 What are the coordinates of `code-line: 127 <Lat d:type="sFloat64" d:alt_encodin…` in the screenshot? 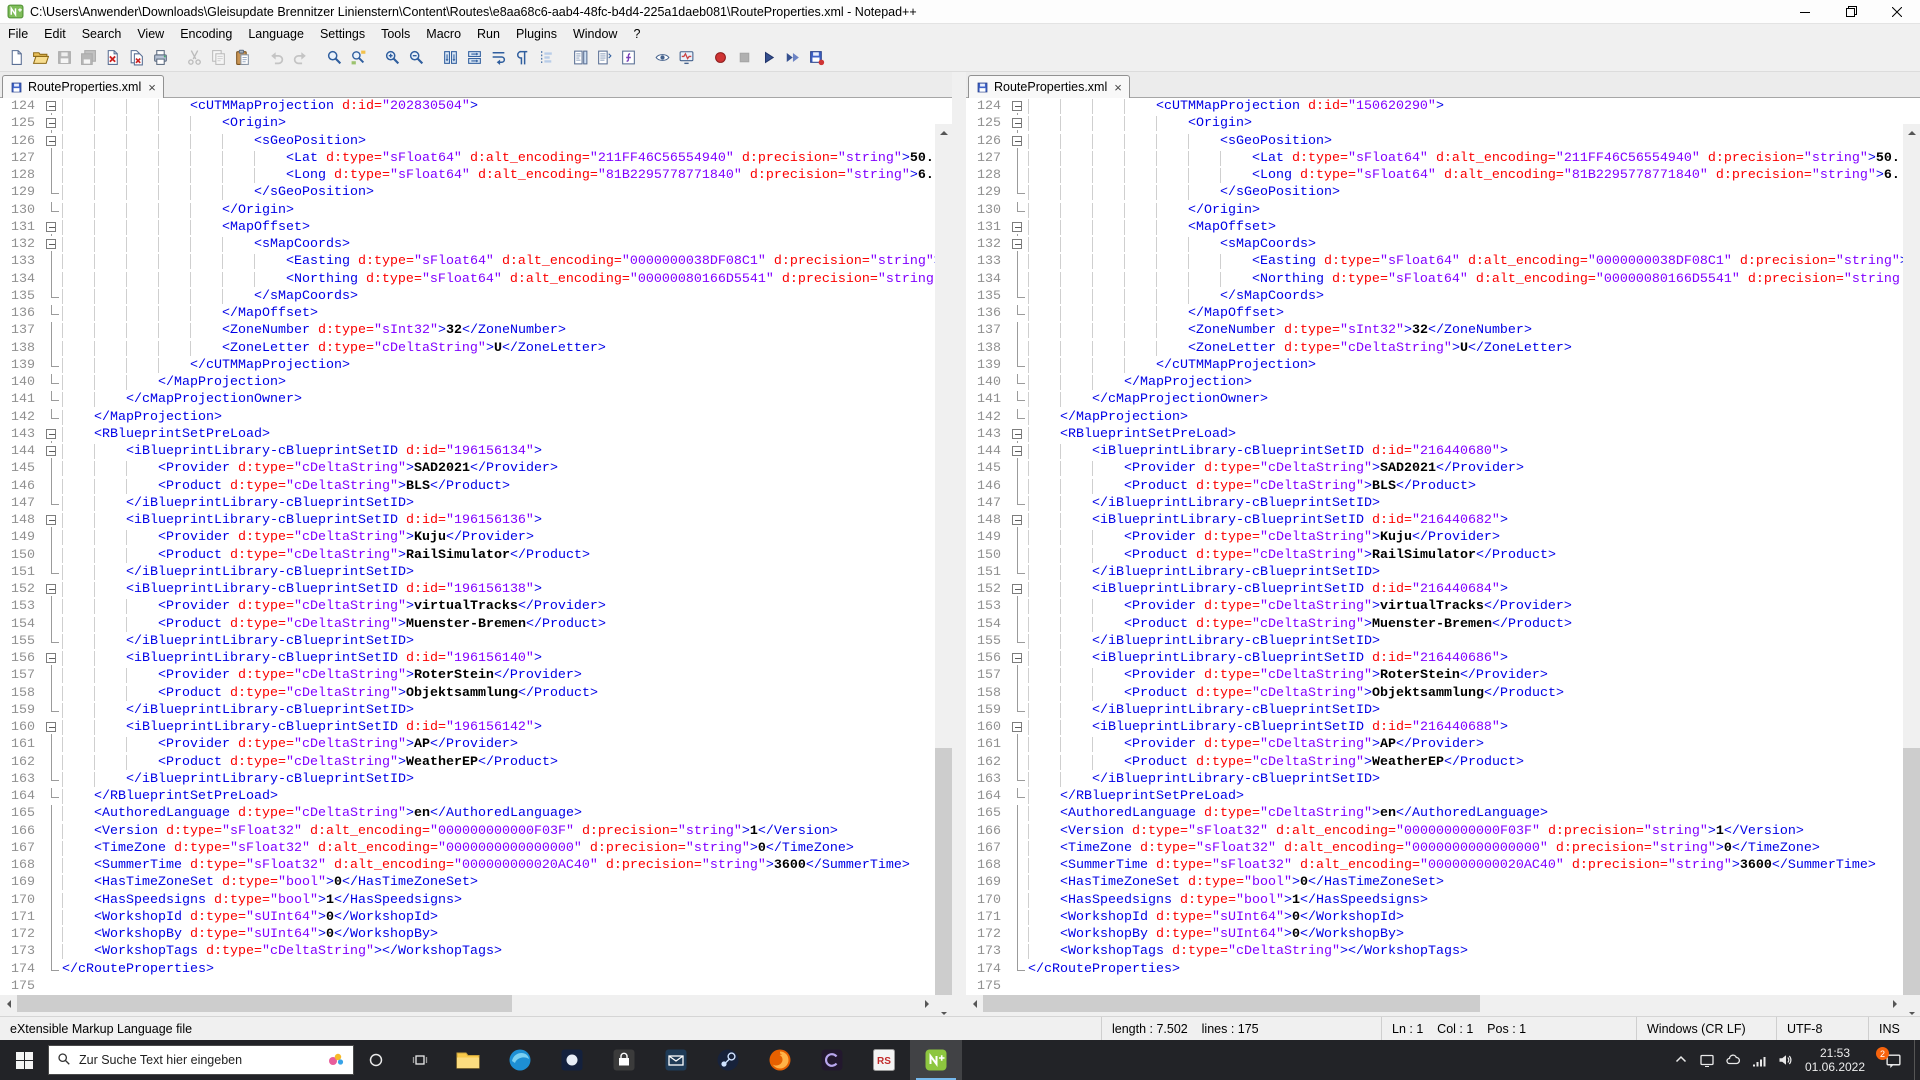 It's located at (1434, 158).